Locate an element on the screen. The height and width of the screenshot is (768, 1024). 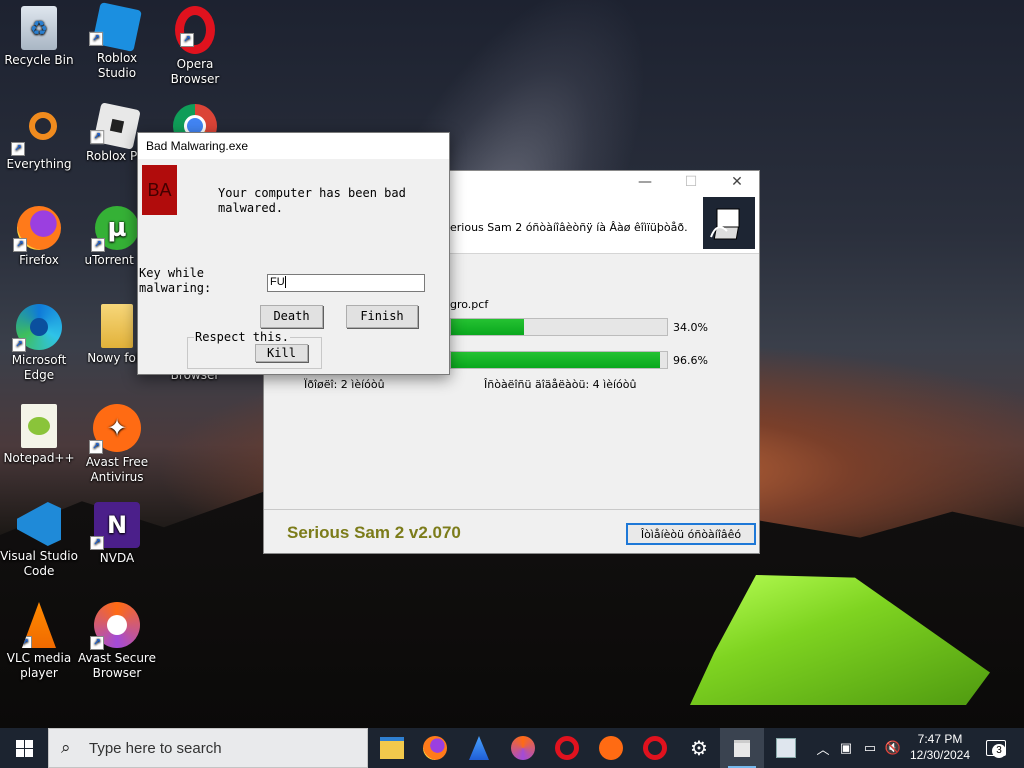
desktop-icon-avast-secure-browser: ↗ Avast Secure Browser is located at coordinates (117, 641).